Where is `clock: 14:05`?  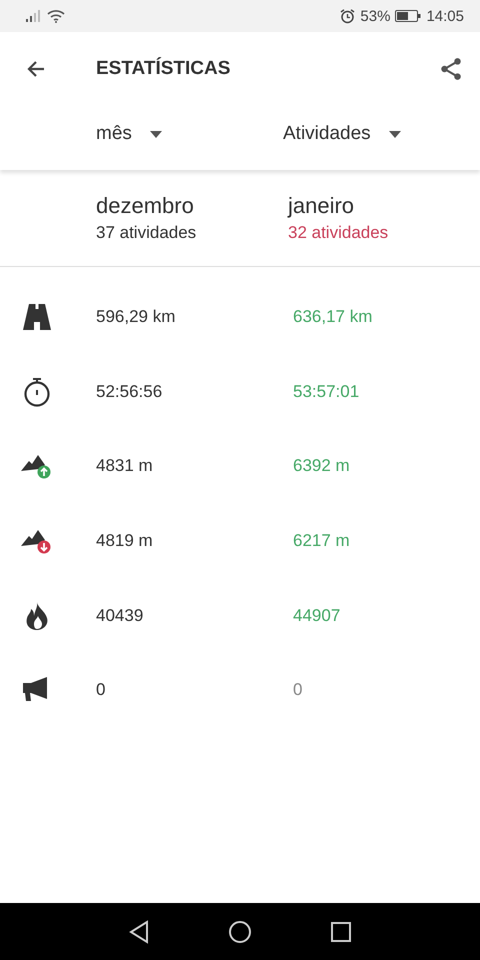
clock: 14:05 is located at coordinates (445, 16).